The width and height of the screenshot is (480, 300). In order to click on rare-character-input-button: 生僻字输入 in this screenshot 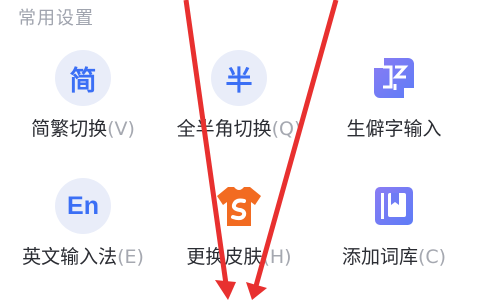, I will do `click(394, 105)`.